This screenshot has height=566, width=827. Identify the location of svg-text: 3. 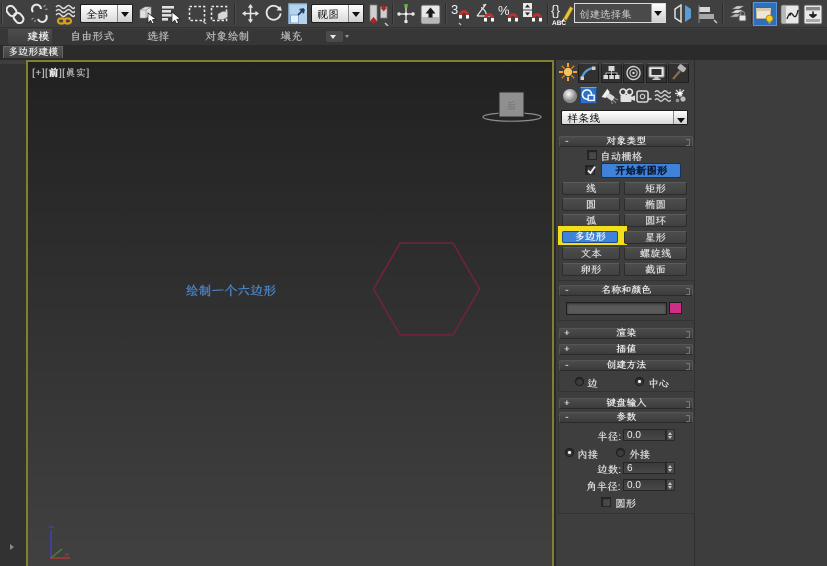
(454, 9).